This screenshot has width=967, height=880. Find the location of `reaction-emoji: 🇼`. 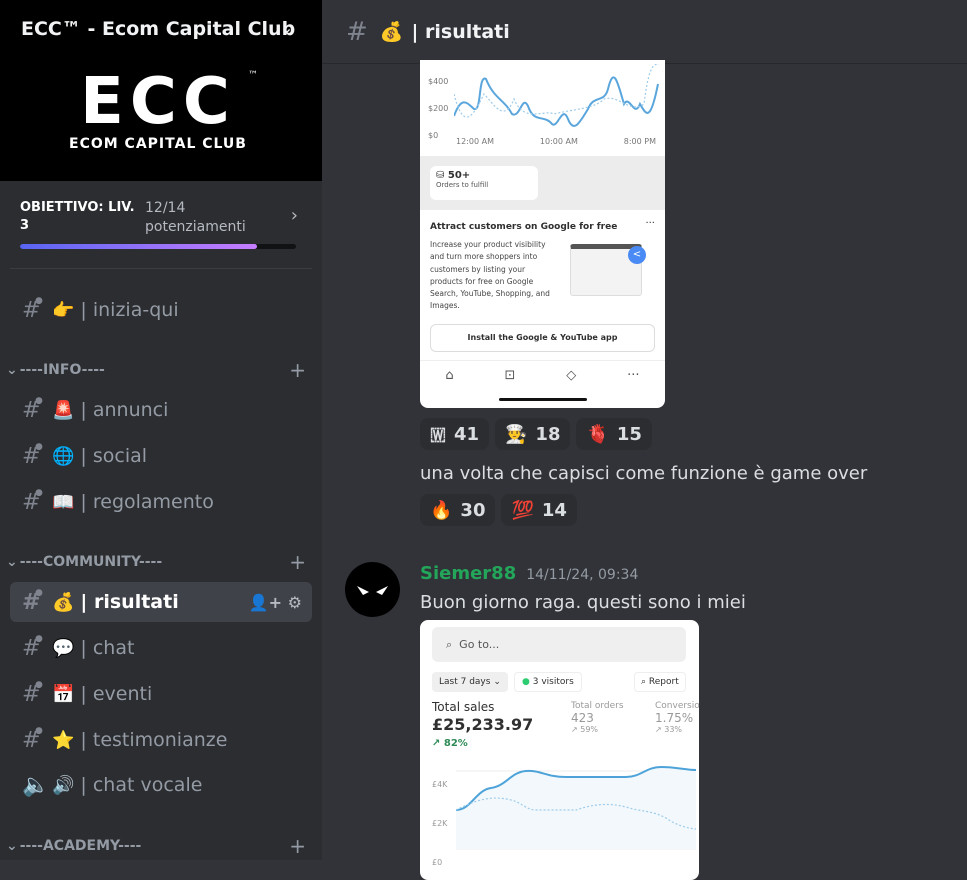

reaction-emoji: 🇼 is located at coordinates (438, 434).